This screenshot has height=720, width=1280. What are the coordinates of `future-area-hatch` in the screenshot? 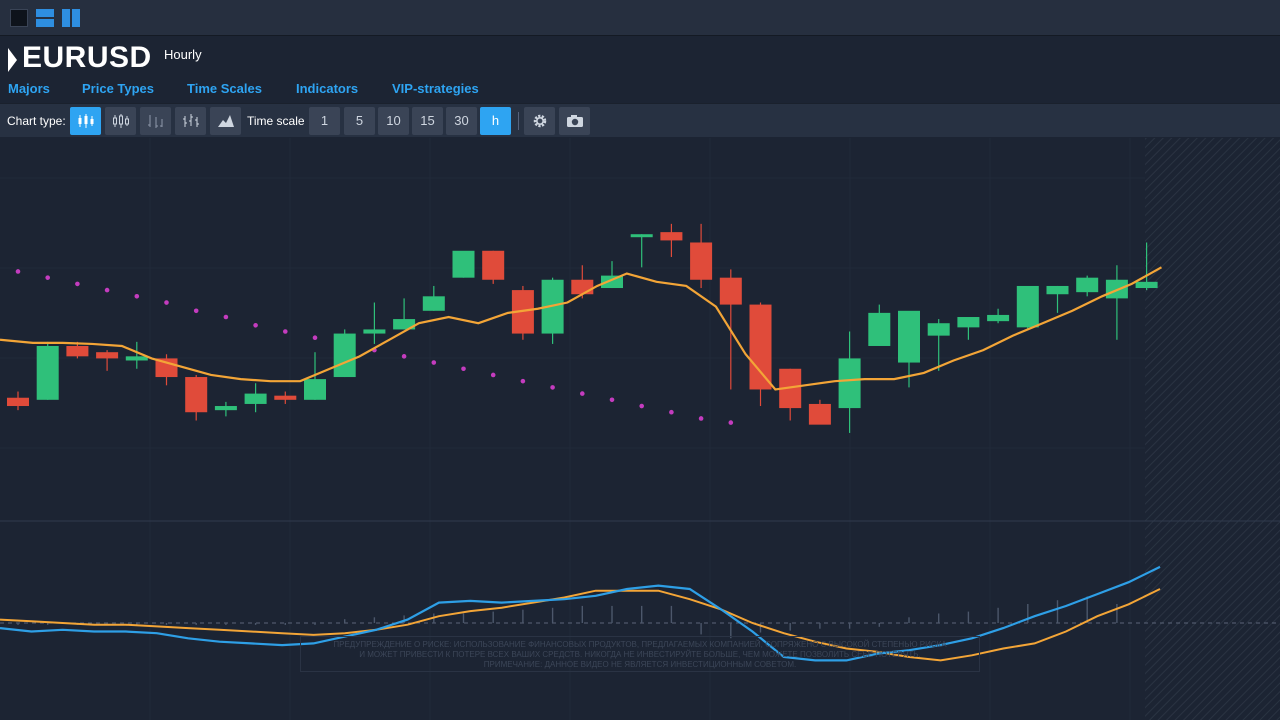 It's located at (1212, 429).